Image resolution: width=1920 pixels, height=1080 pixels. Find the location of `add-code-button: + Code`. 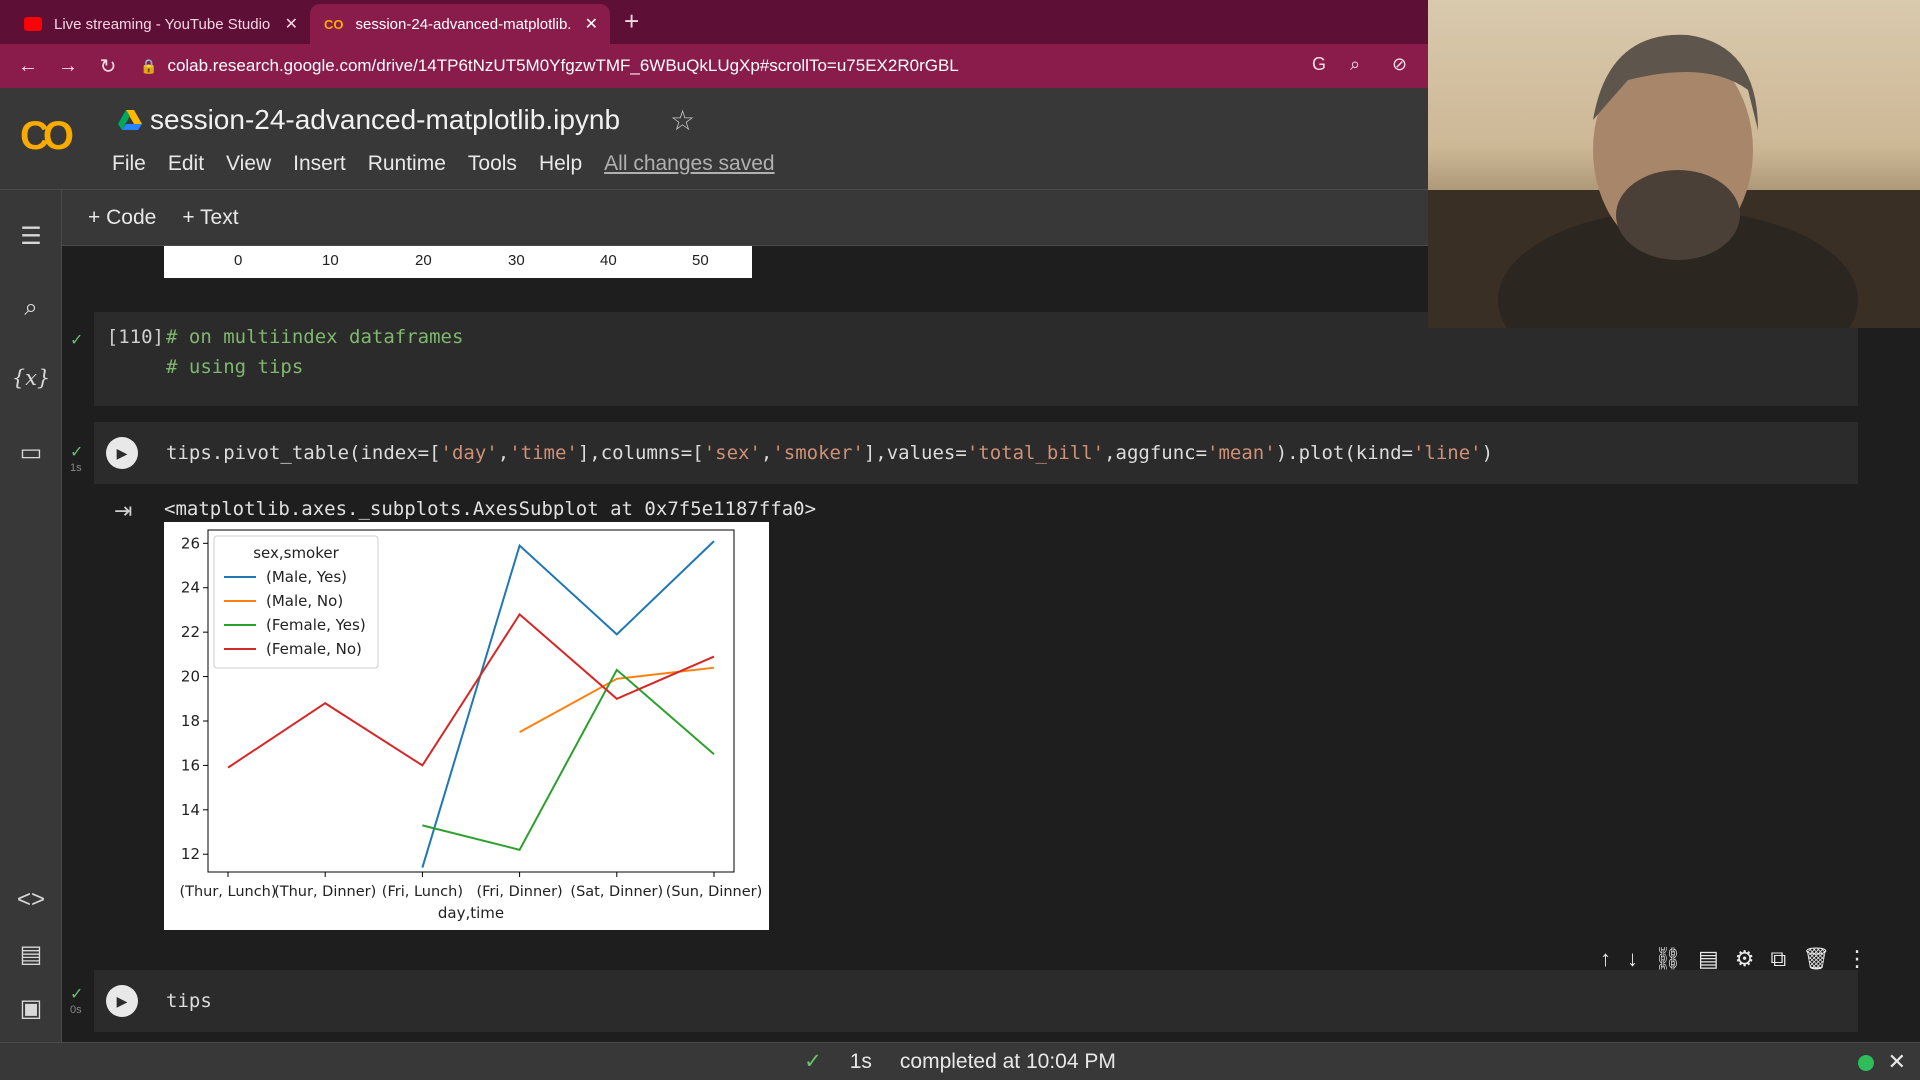

add-code-button: + Code is located at coordinates (122, 218).